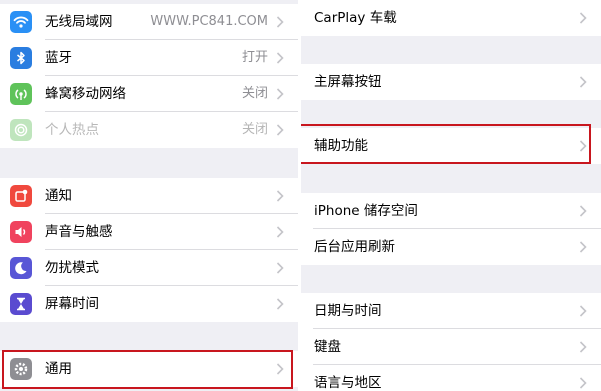 Image resolution: width=601 pixels, height=391 pixels. What do you see at coordinates (21, 268) in the screenshot?
I see `moon-icon` at bounding box center [21, 268].